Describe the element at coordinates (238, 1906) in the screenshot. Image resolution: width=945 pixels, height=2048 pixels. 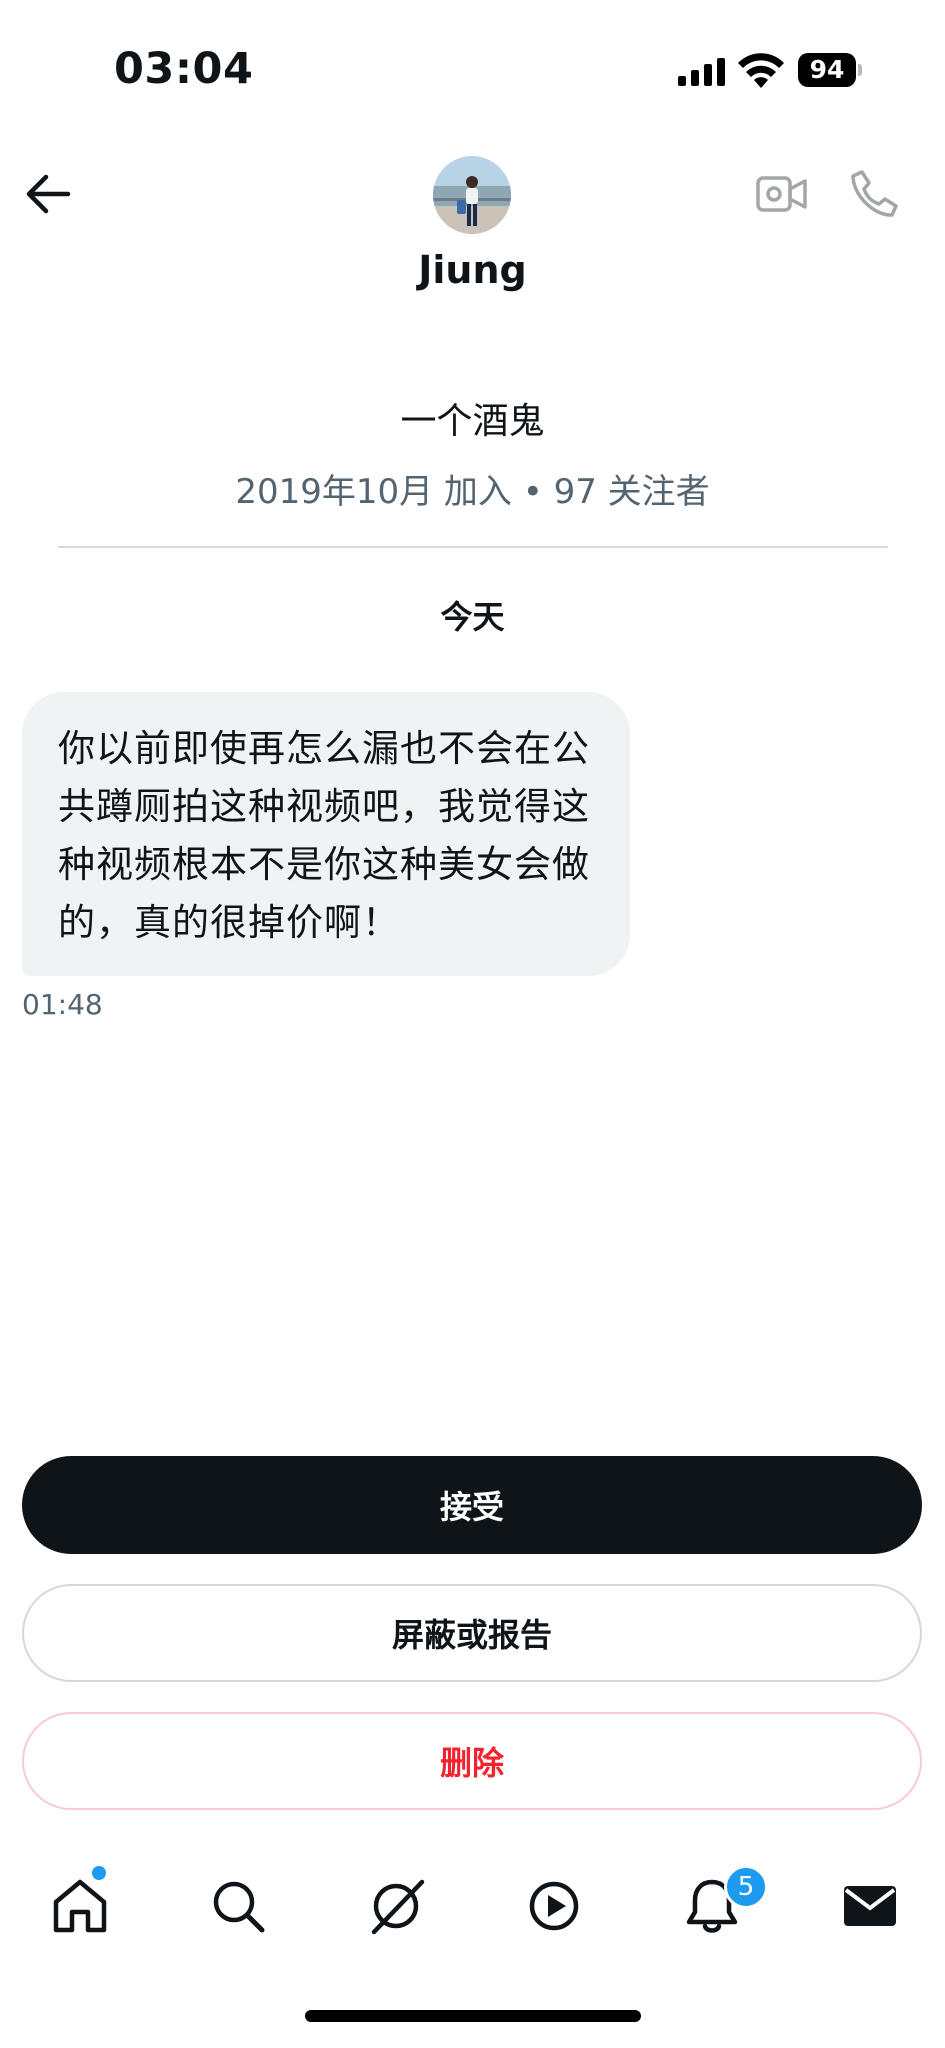
I see `search-icon` at that location.